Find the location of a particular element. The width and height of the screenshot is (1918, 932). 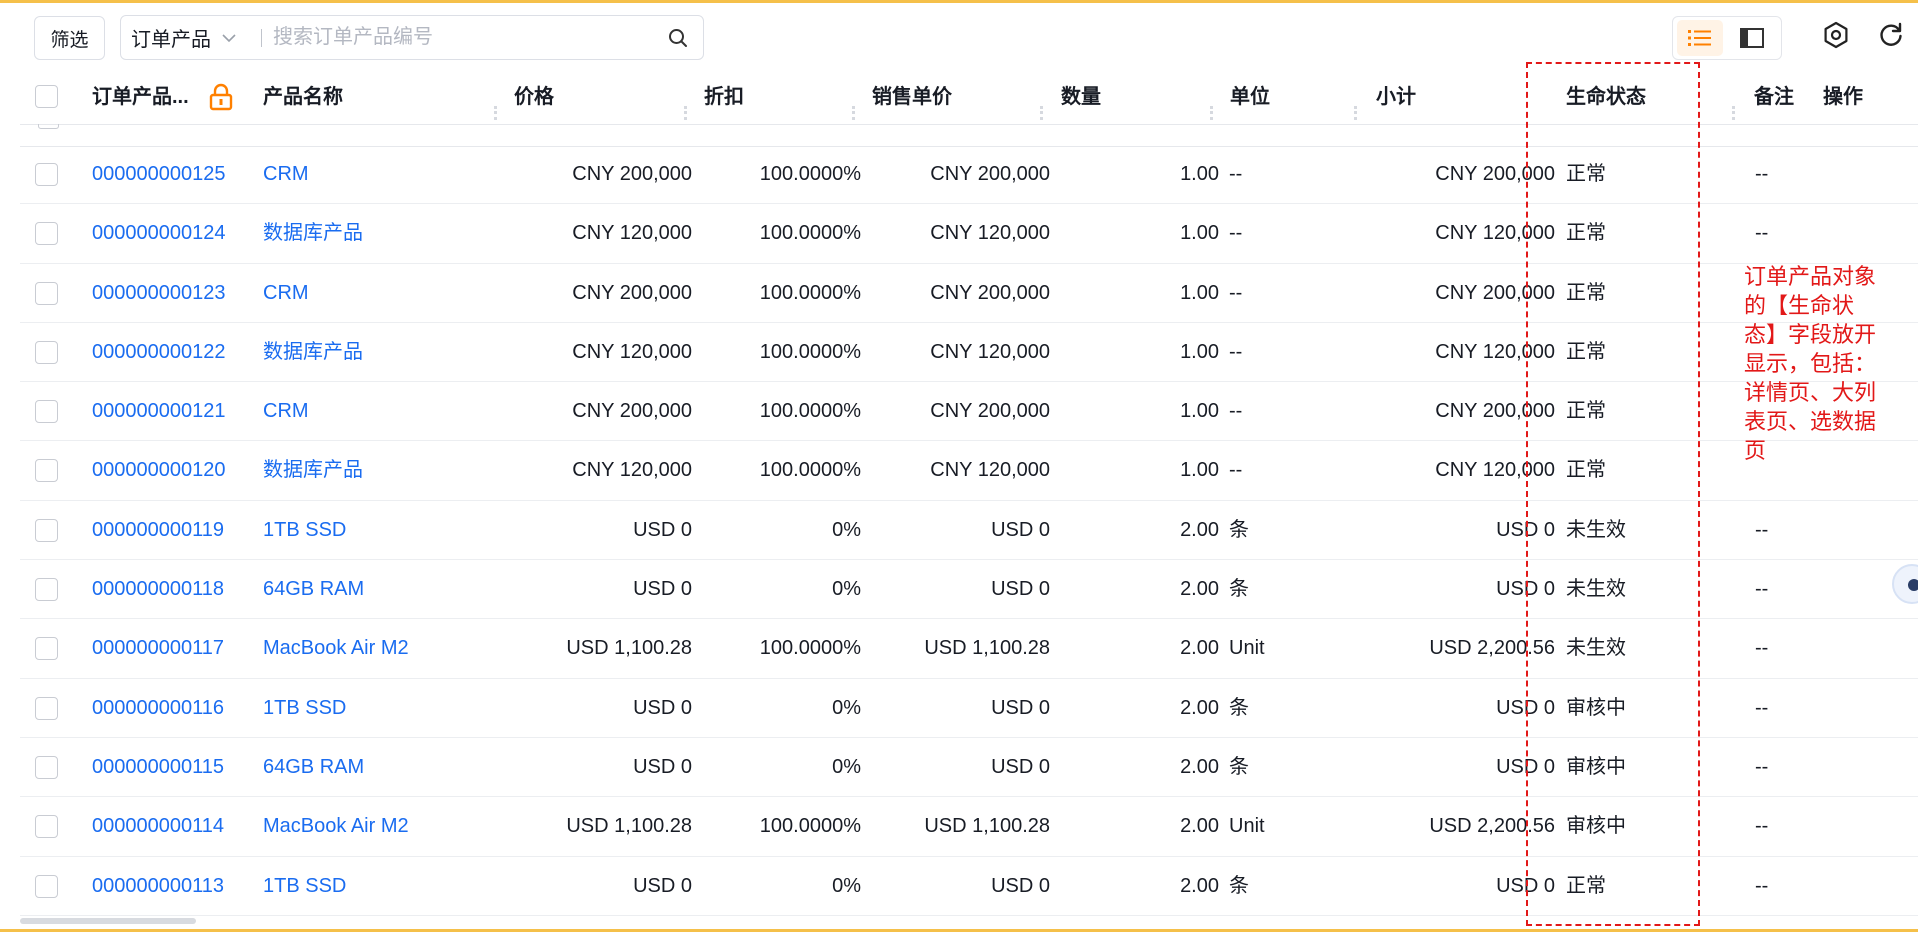

column-header-remark: 备注 is located at coordinates (1774, 97).